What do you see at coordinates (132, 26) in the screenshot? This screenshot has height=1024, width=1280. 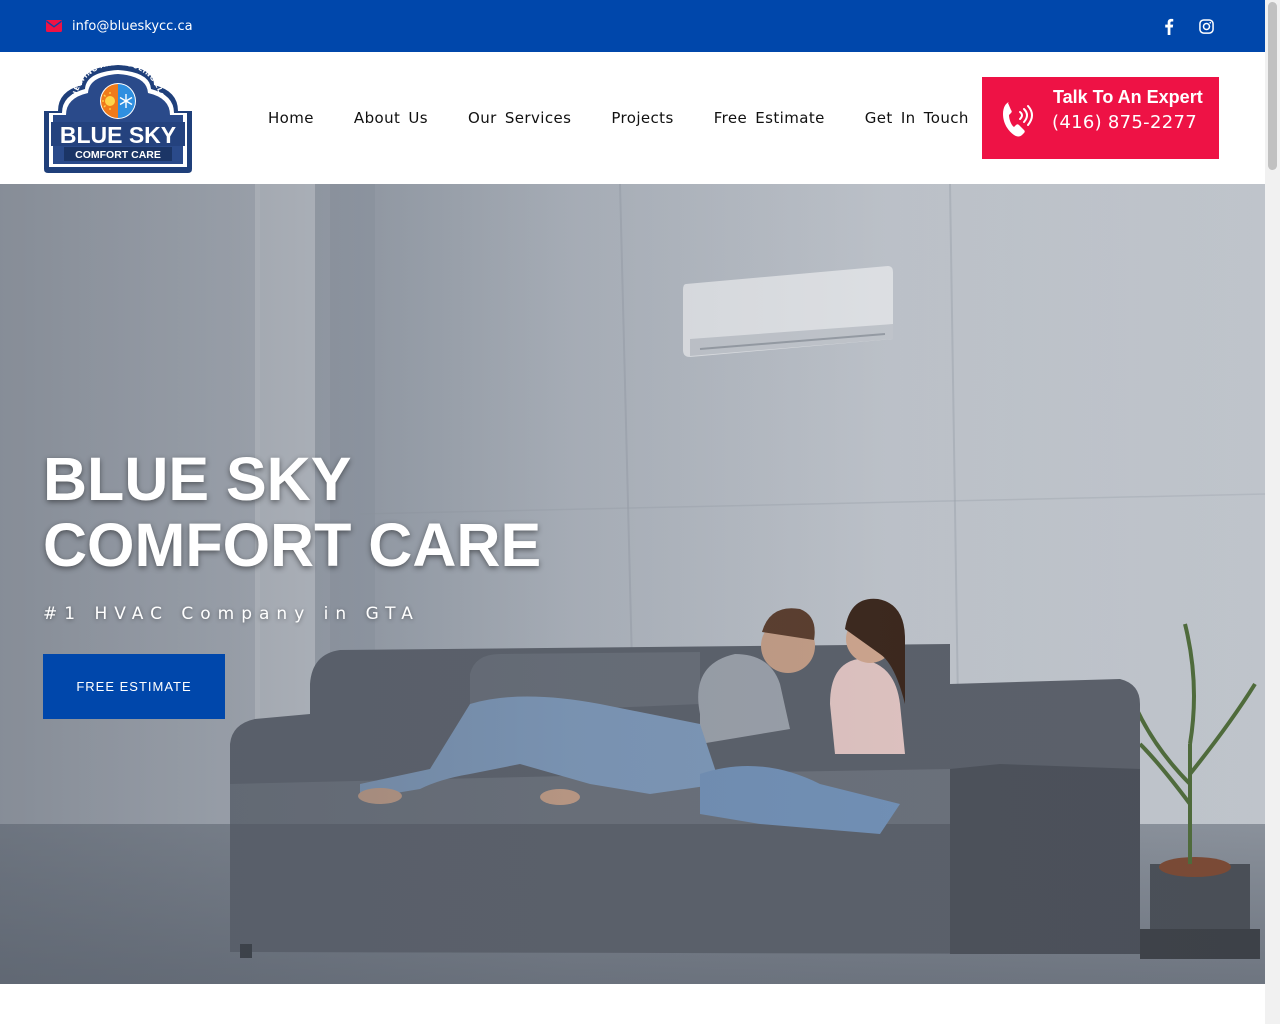 I see `email-text: info@blueskycc.ca` at bounding box center [132, 26].